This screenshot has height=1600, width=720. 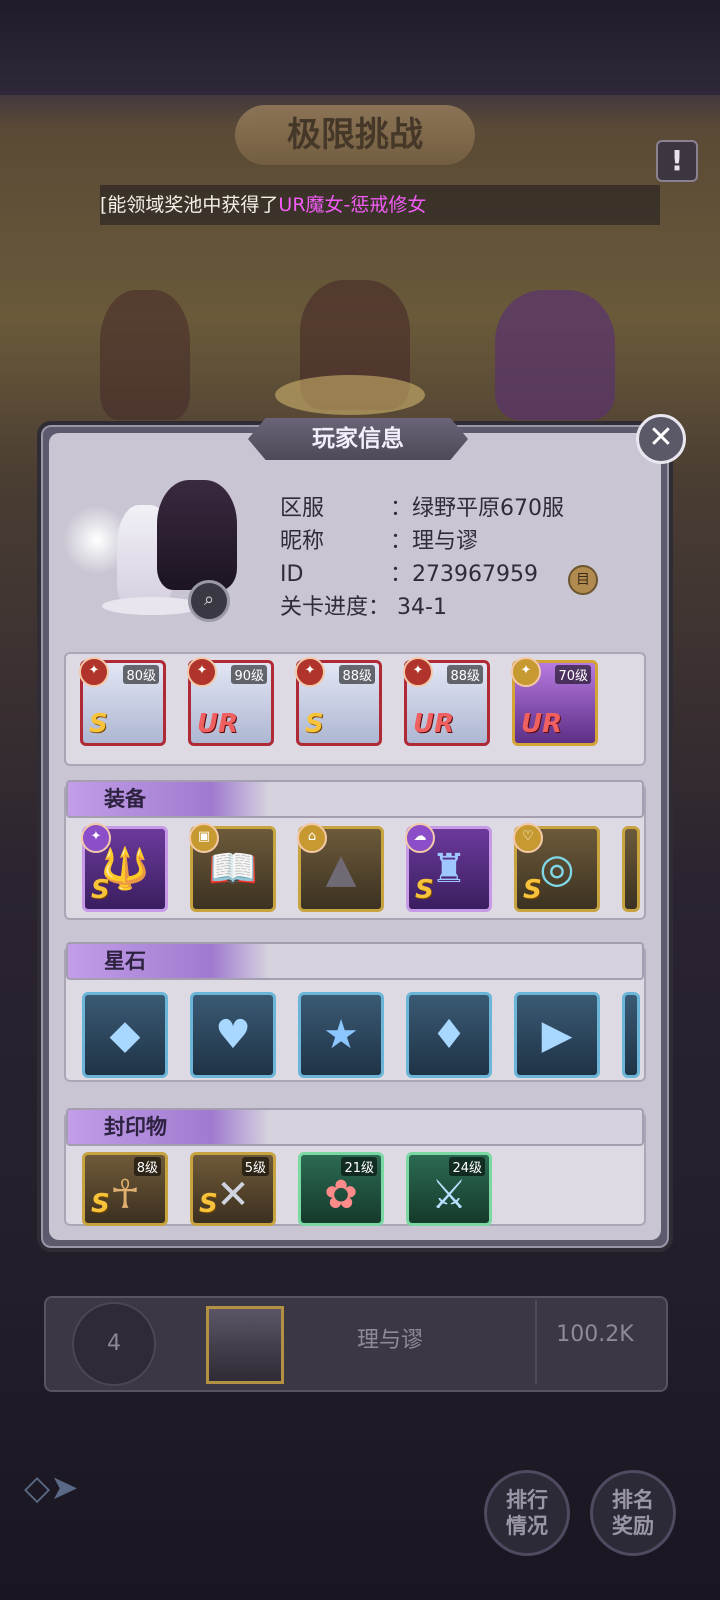 I want to click on diamond-gem-icon: ♦, so click(x=449, y=1035).